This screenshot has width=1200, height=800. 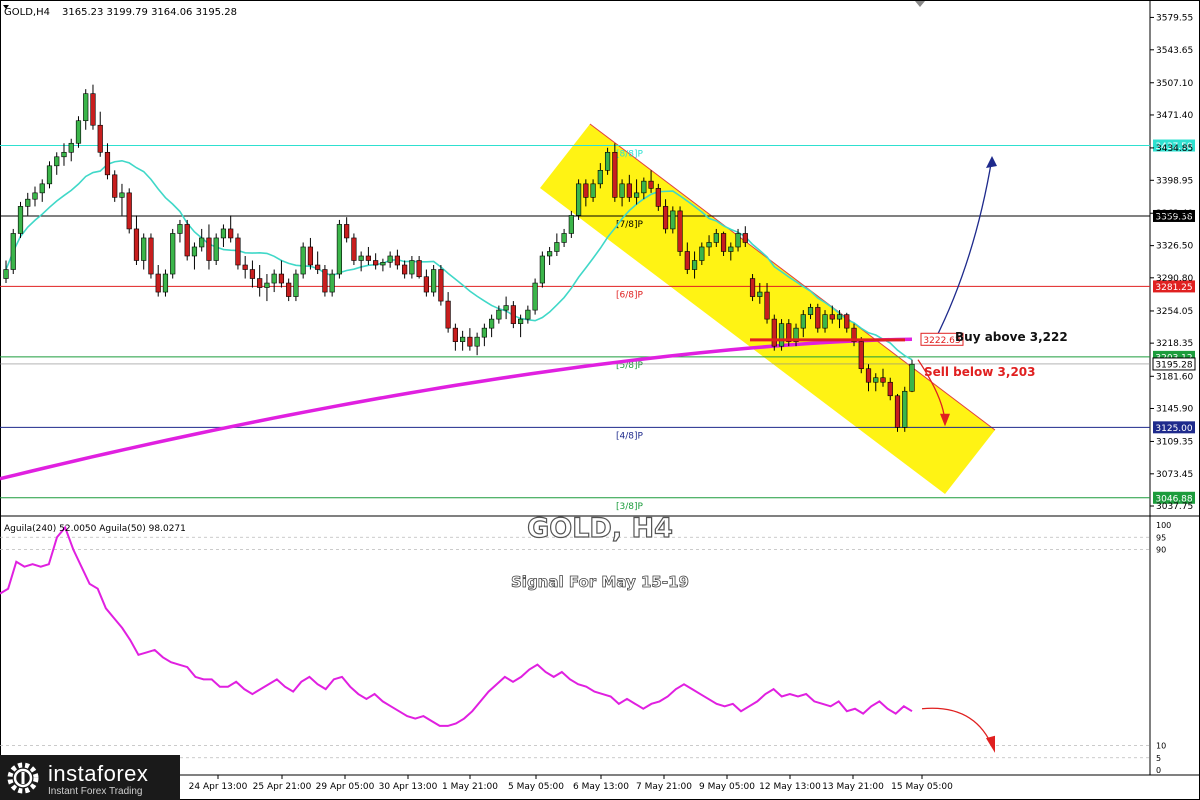 What do you see at coordinates (1174, 475) in the screenshot?
I see `price-tick-label: 3073.45` at bounding box center [1174, 475].